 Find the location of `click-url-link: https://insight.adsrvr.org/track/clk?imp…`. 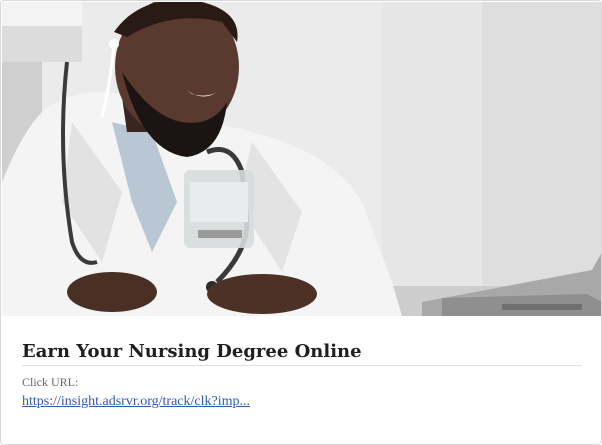

click-url-link: https://insight.adsrvr.org/track/clk?imp… is located at coordinates (136, 402).